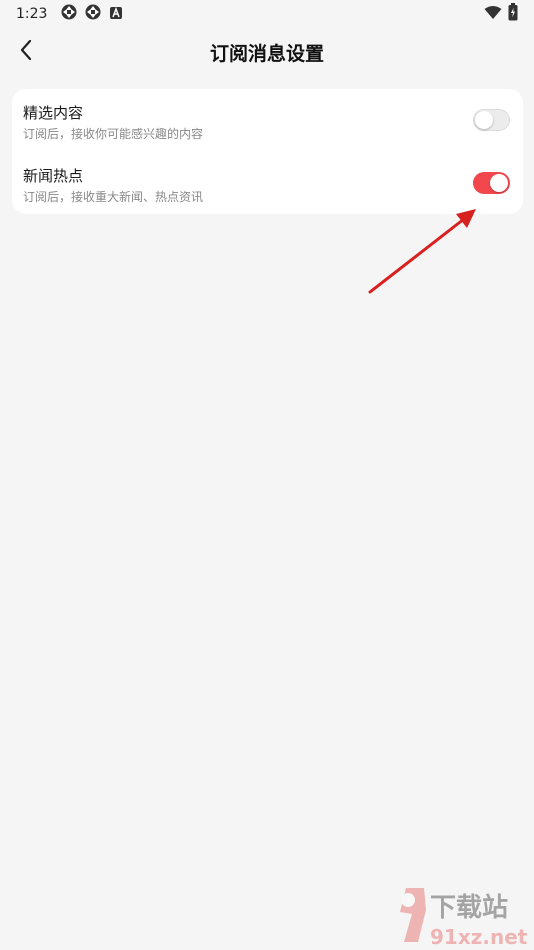  What do you see at coordinates (53, 113) in the screenshot?
I see `setting-title: 精选内容` at bounding box center [53, 113].